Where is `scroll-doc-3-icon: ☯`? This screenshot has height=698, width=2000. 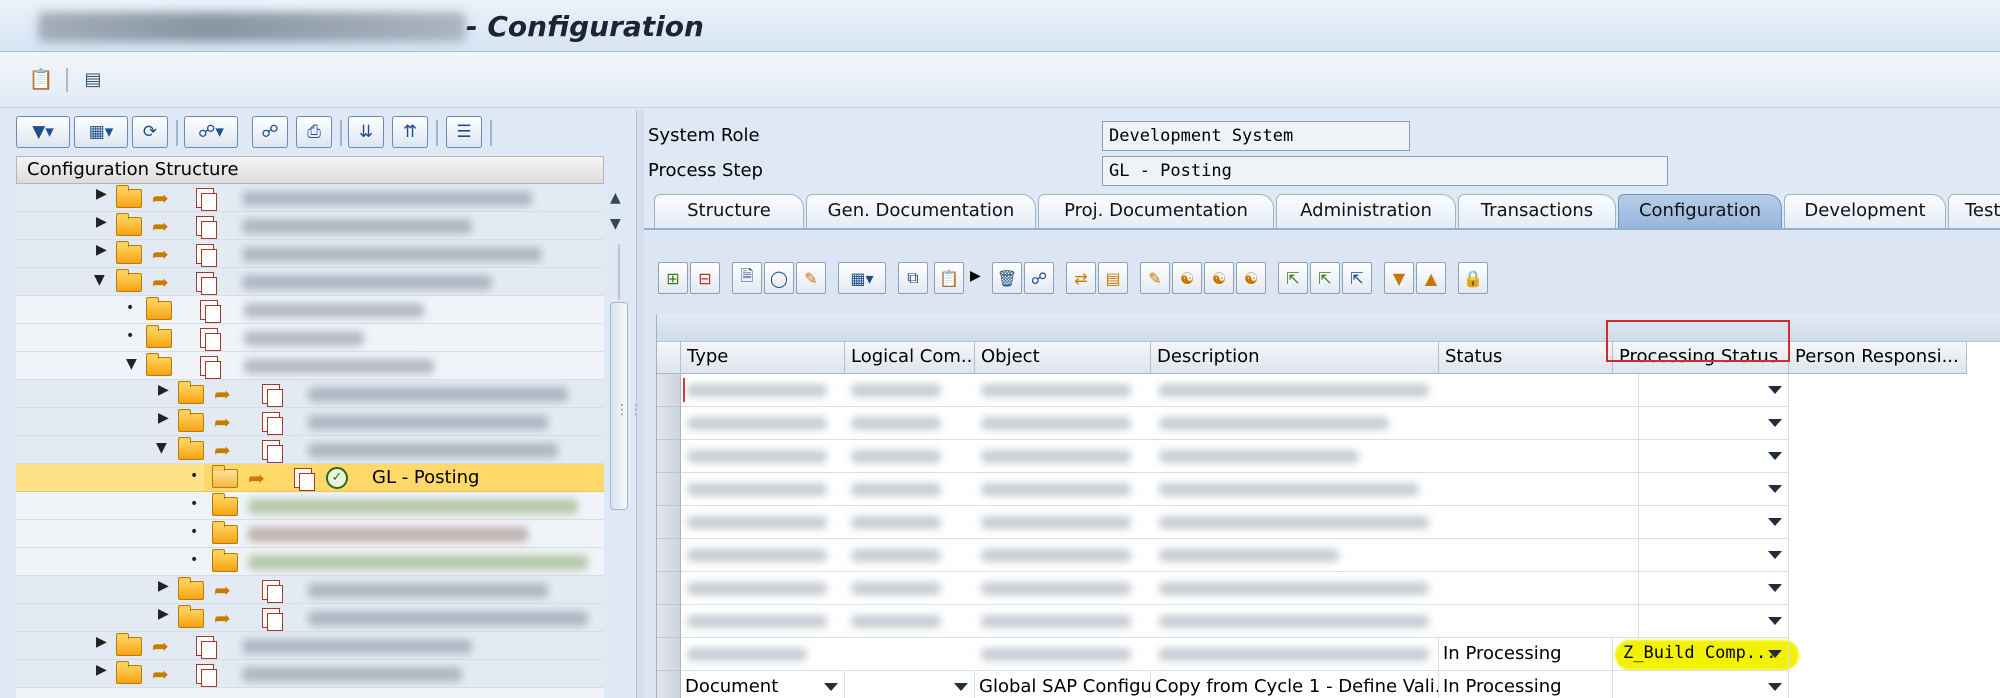
scroll-doc-3-icon: ☯ is located at coordinates (1251, 278).